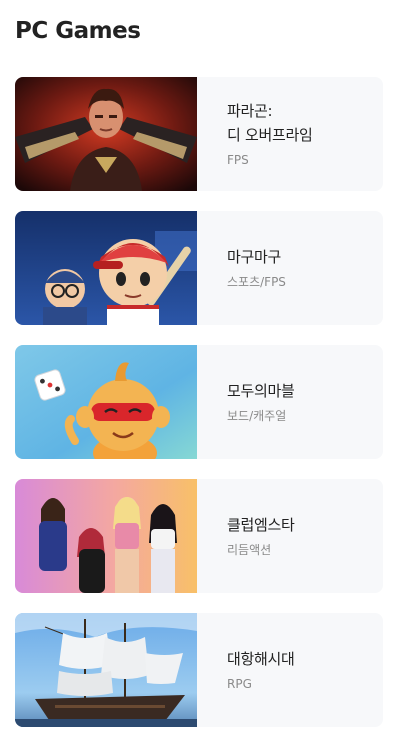  Describe the element at coordinates (250, 111) in the screenshot. I see `game-title: 파라곤:` at that location.